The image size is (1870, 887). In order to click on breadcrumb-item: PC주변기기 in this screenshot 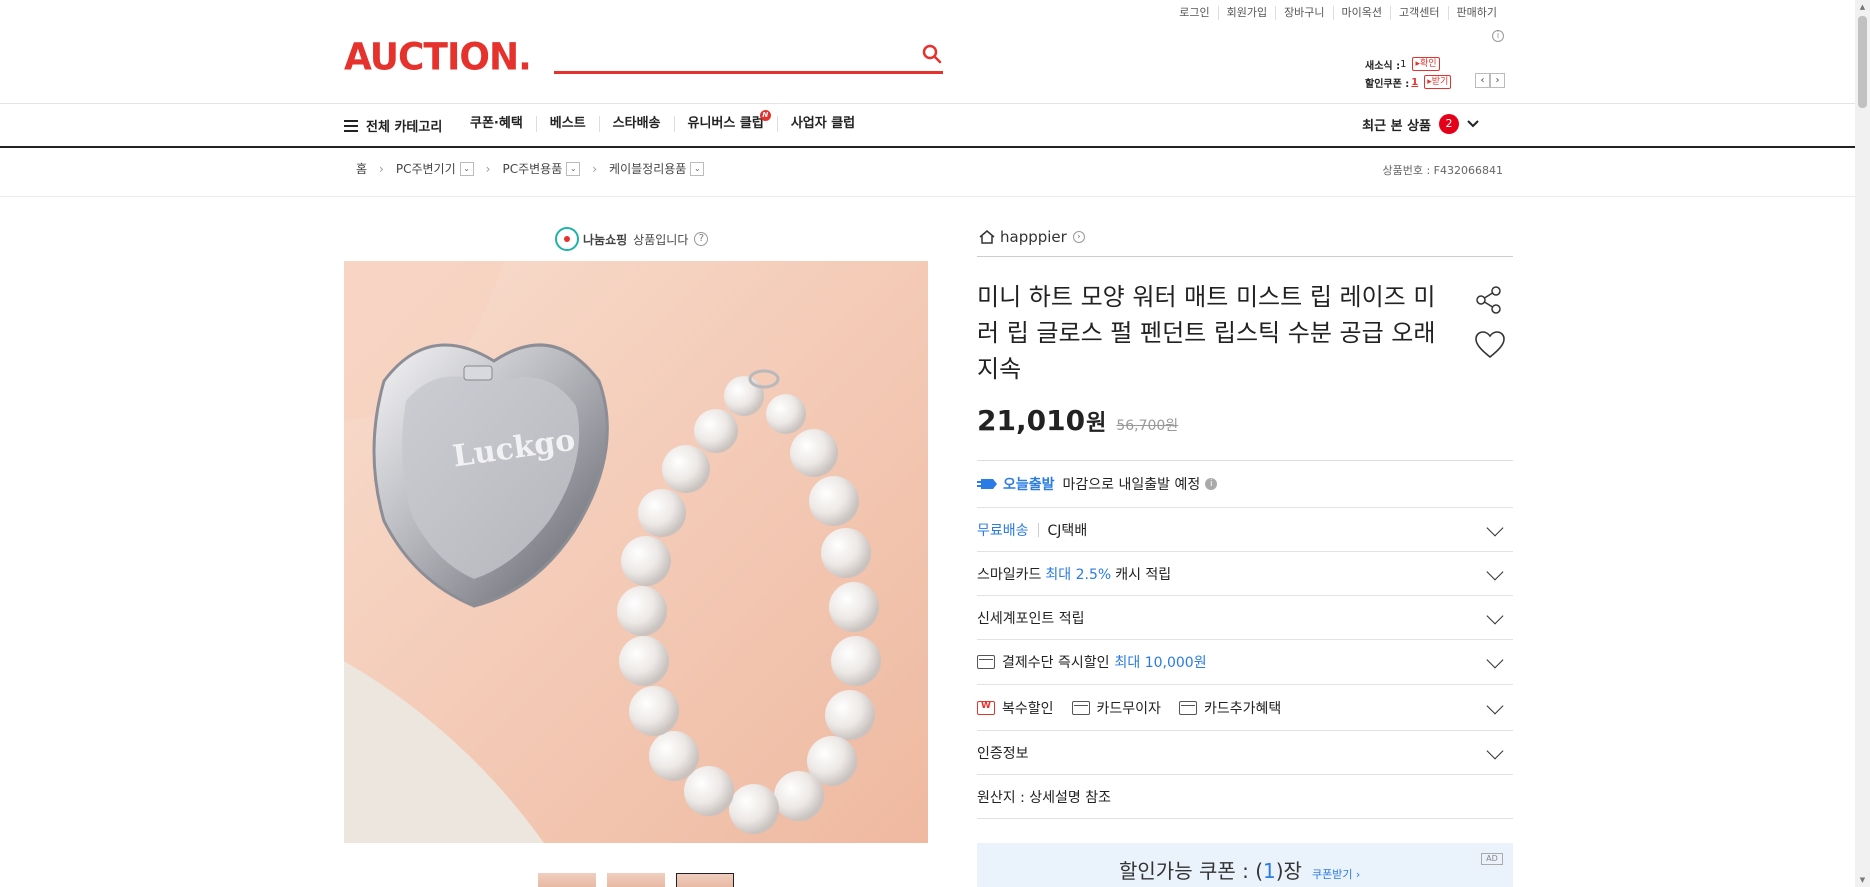, I will do `click(426, 168)`.